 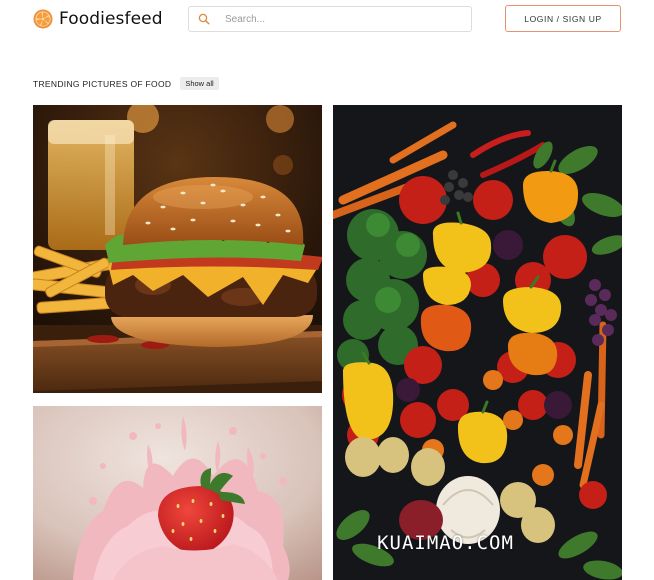 I want to click on strawberry-splash-image, so click(x=177, y=493).